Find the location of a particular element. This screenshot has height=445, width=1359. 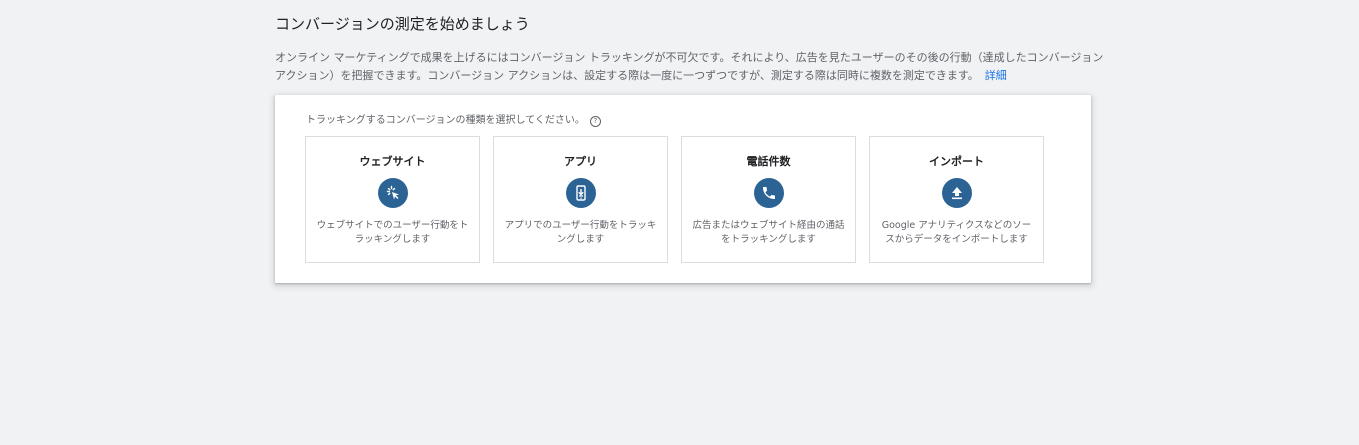

phone-calls-card: 電話件数 広告またはウェブサイト経由の通話をトラッキングします is located at coordinates (768, 199).